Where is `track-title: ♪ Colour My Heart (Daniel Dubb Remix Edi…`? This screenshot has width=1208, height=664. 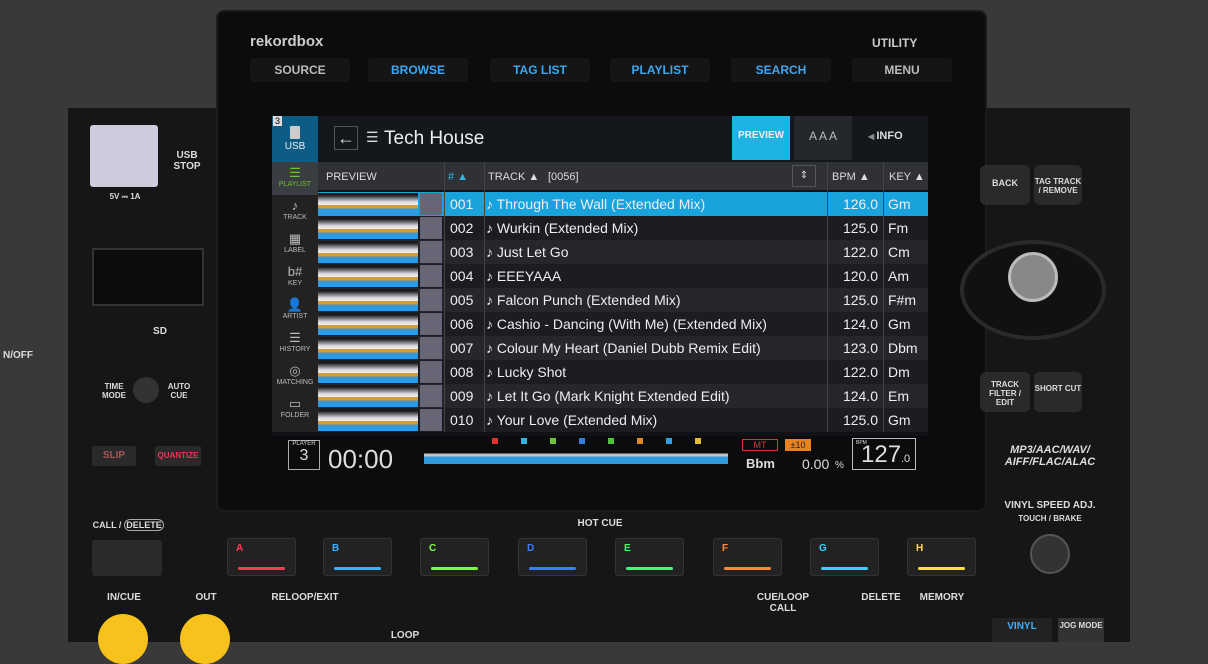
track-title: ♪ Colour My Heart (Daniel Dubb Remix Edi… is located at coordinates (623, 348).